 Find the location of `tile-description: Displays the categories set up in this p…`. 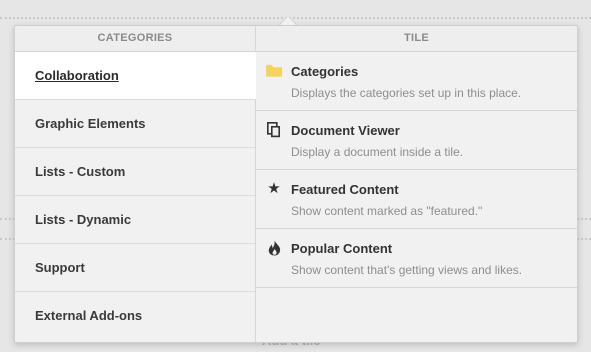

tile-description: Displays the categories set up in this p… is located at coordinates (406, 93).